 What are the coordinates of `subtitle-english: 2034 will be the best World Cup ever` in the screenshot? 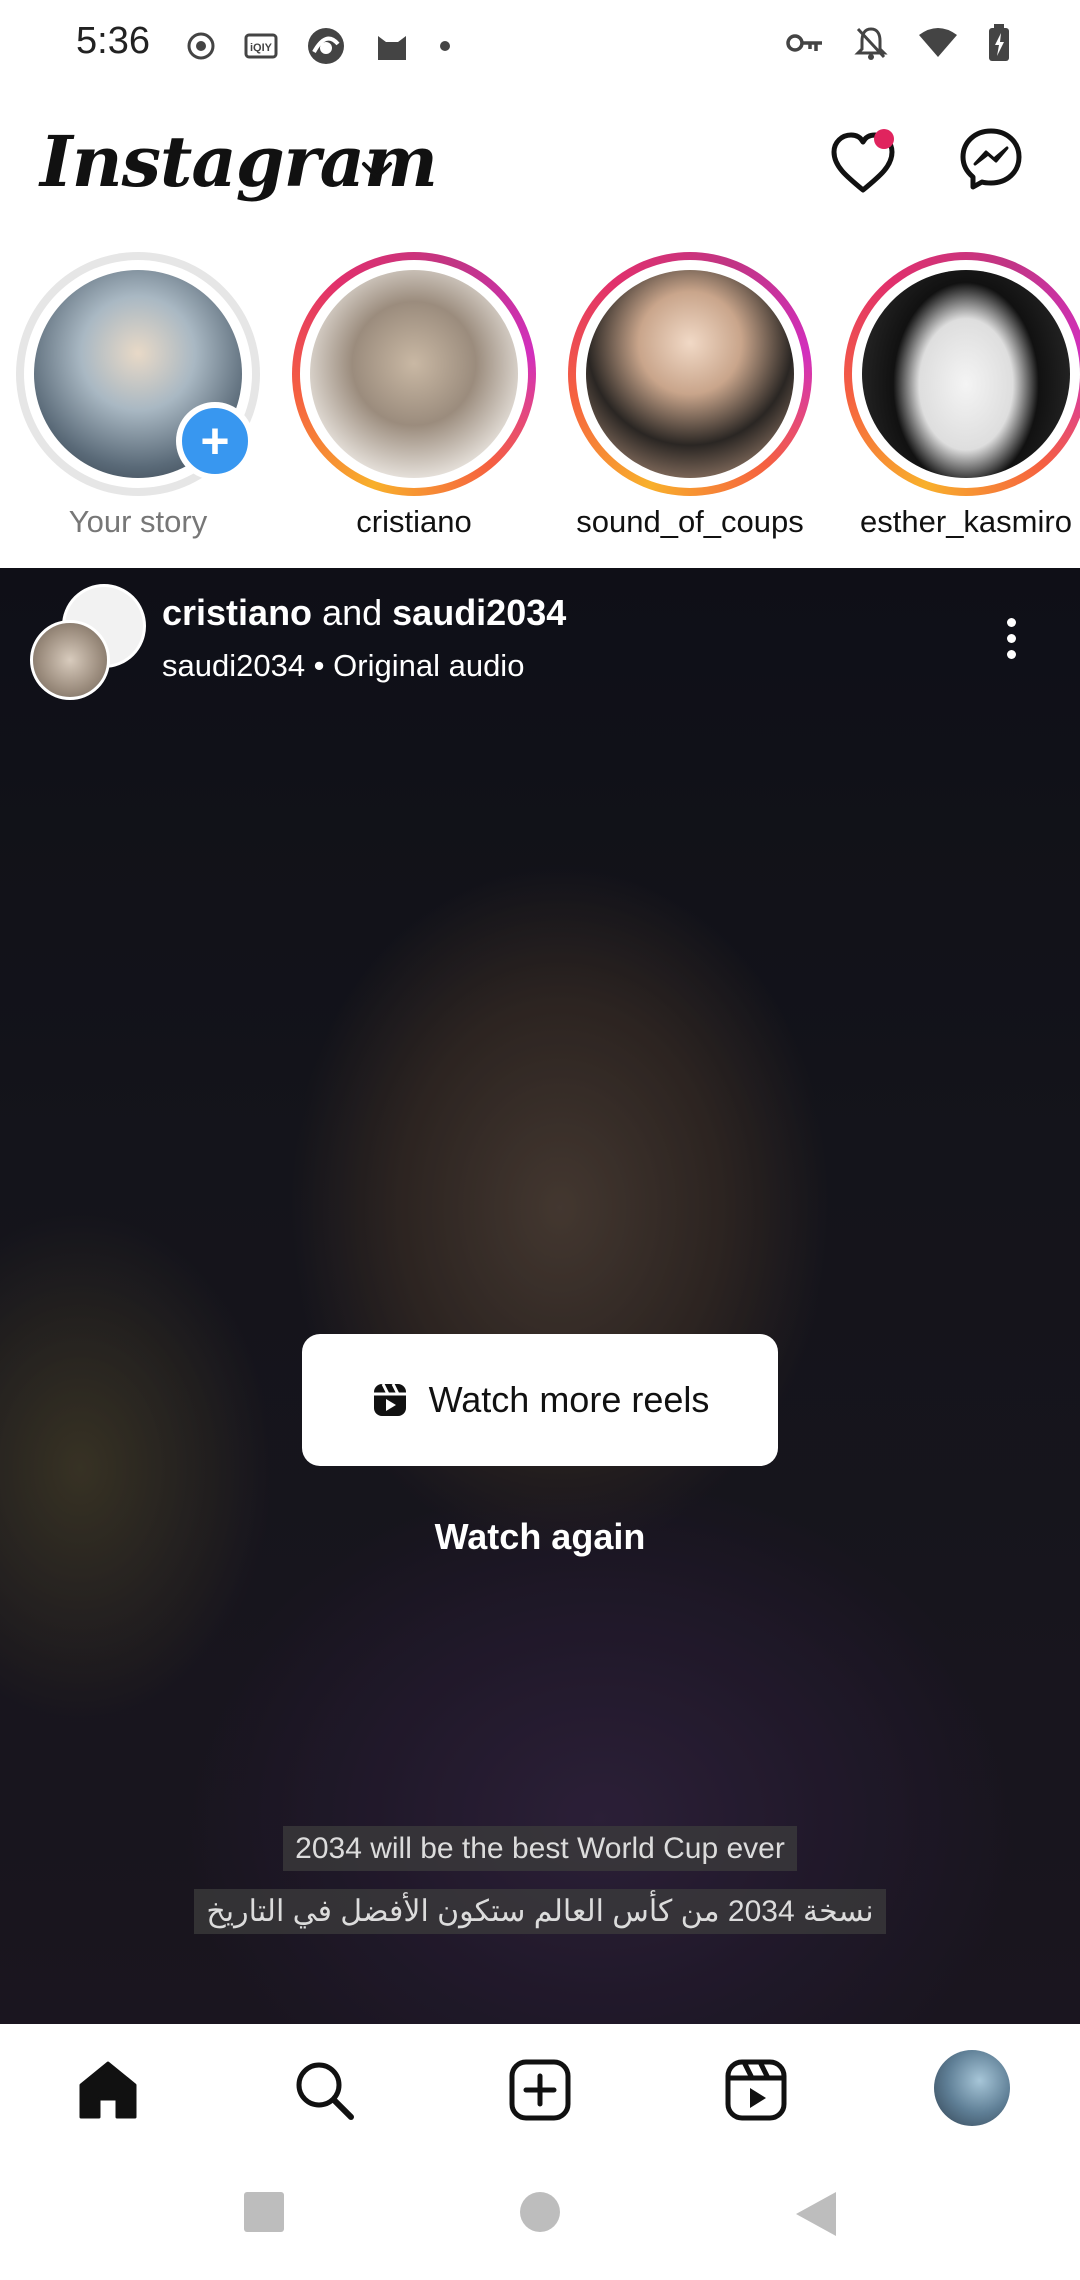 It's located at (540, 1848).